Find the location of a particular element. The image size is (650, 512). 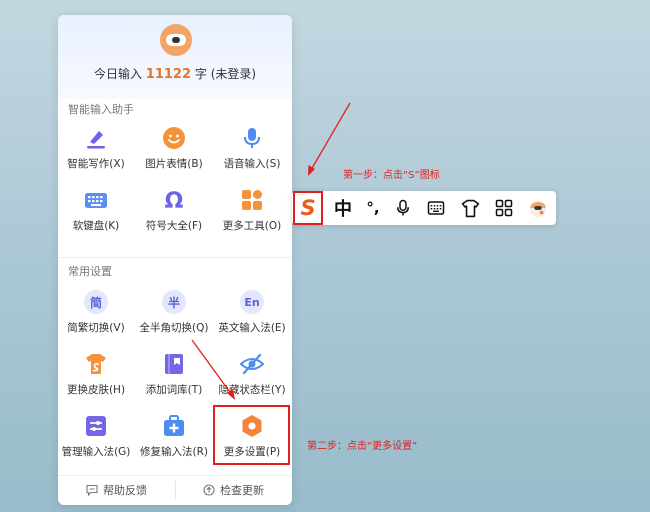

arrowhead-step1 is located at coordinates (311, 170).